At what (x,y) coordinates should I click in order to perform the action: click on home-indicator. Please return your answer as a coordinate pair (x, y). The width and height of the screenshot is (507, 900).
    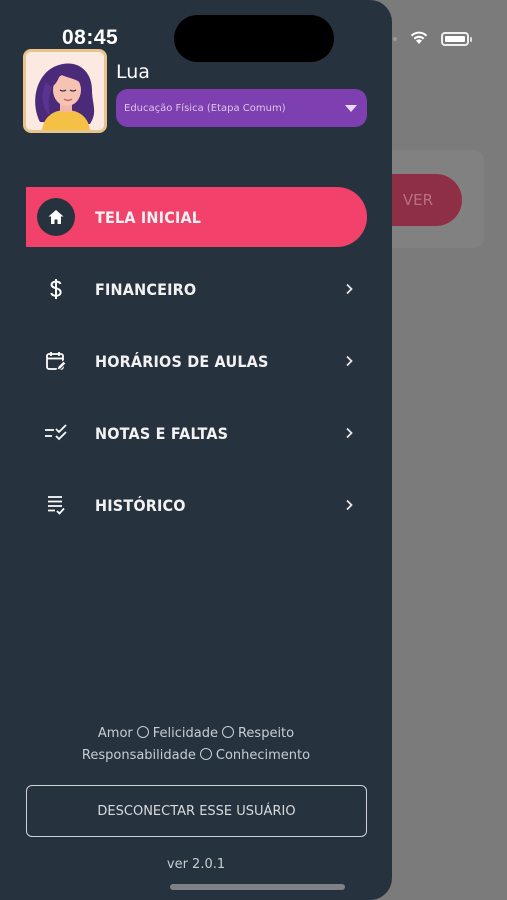
    Looking at the image, I should click on (257, 887).